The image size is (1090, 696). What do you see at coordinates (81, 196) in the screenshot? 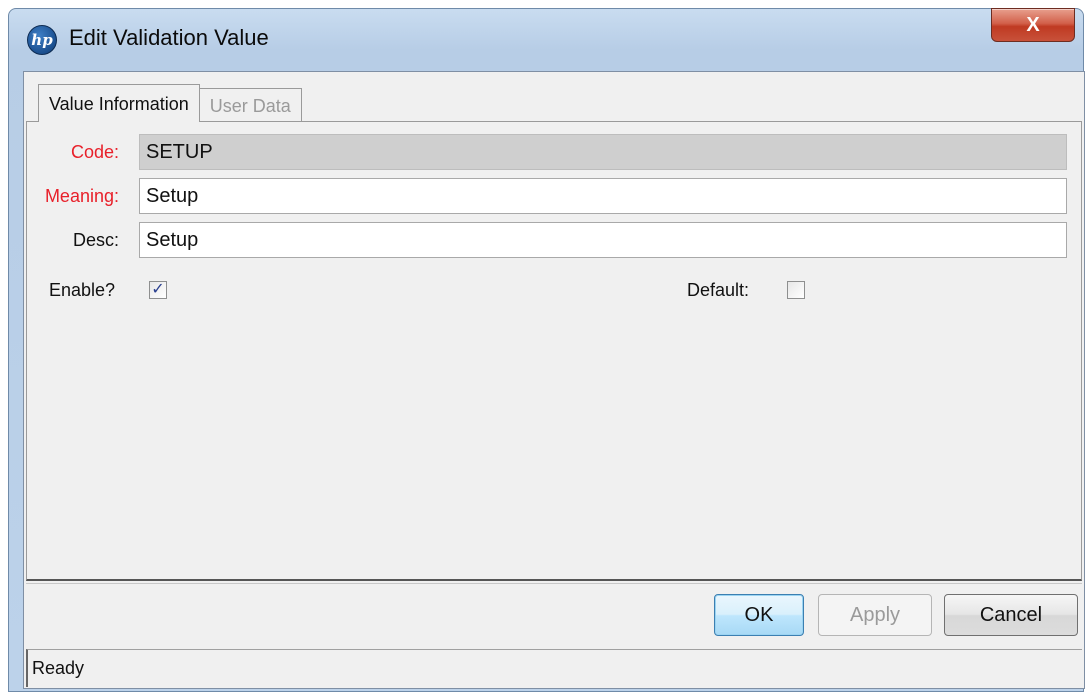
I see `meaning-label: Meaning:` at bounding box center [81, 196].